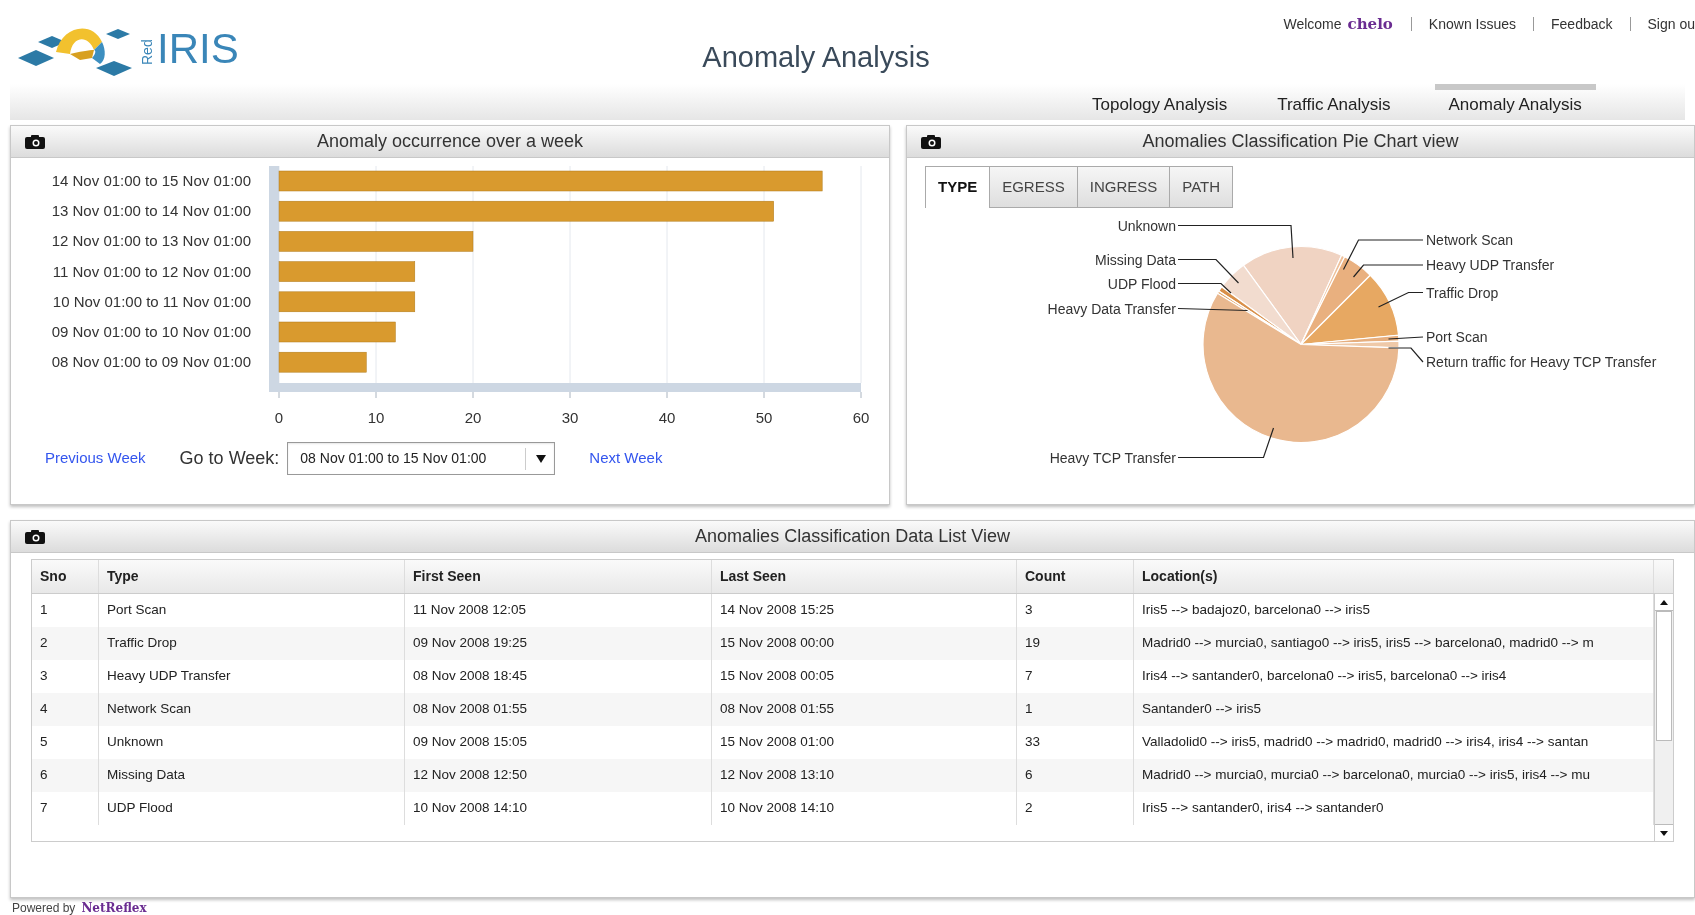 This screenshot has width=1695, height=915. What do you see at coordinates (816, 57) in the screenshot?
I see `page-title: Anomaly Analysis` at bounding box center [816, 57].